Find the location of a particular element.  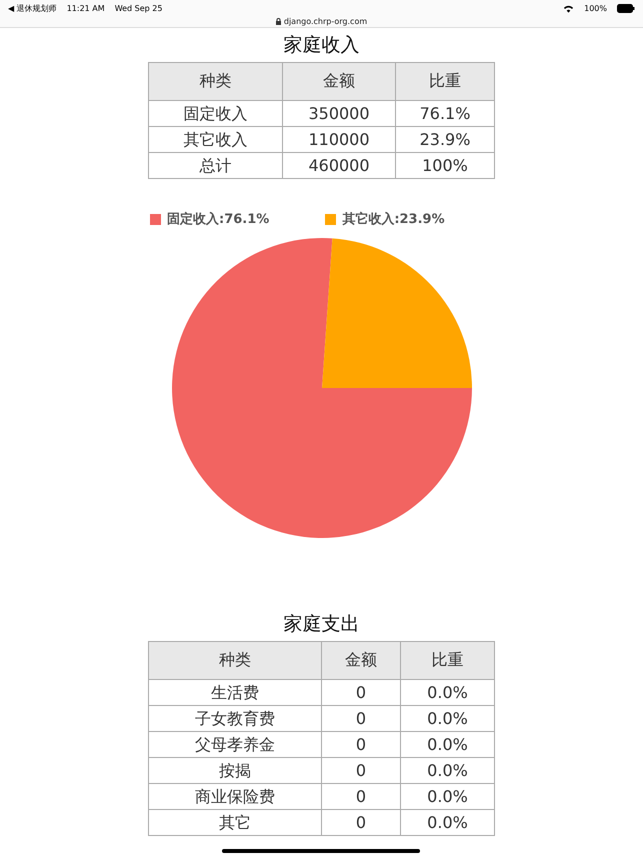

wifi-icon is located at coordinates (568, 8).